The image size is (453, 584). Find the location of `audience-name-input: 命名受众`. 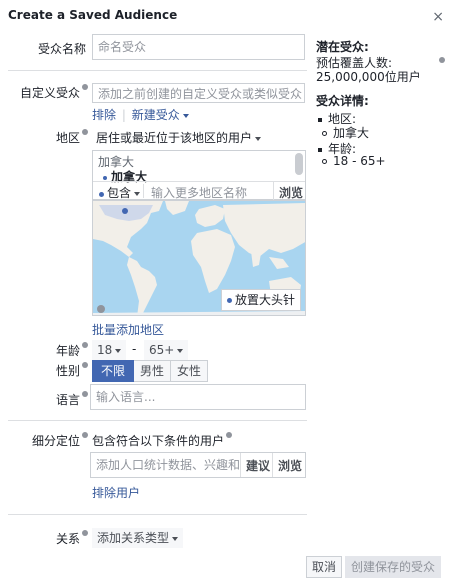

audience-name-input: 命名受众 is located at coordinates (198, 47).